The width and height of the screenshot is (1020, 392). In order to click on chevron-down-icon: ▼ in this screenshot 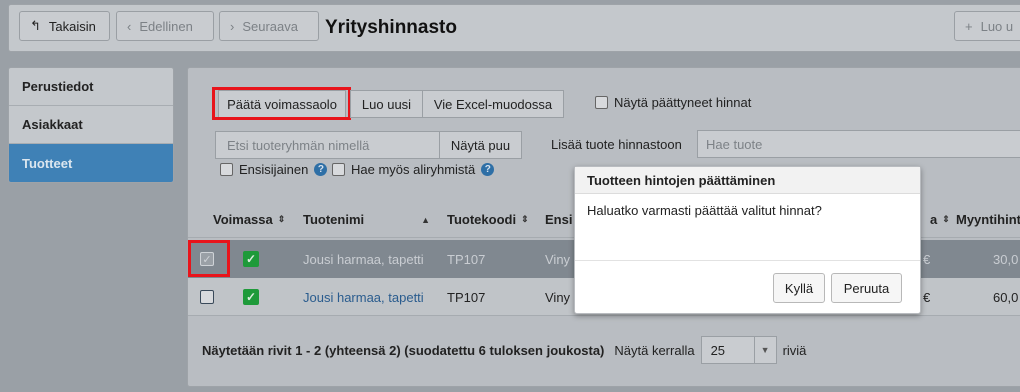, I will do `click(764, 350)`.